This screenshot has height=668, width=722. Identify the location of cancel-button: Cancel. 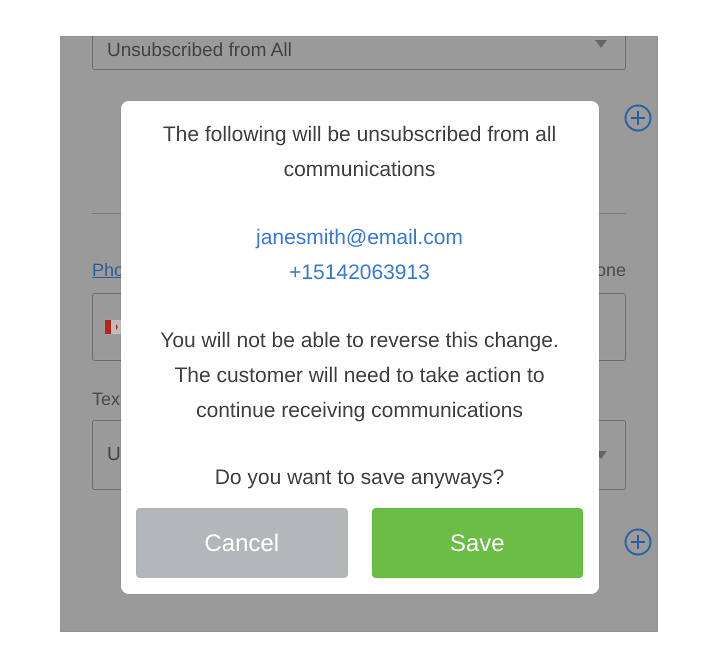
(242, 543).